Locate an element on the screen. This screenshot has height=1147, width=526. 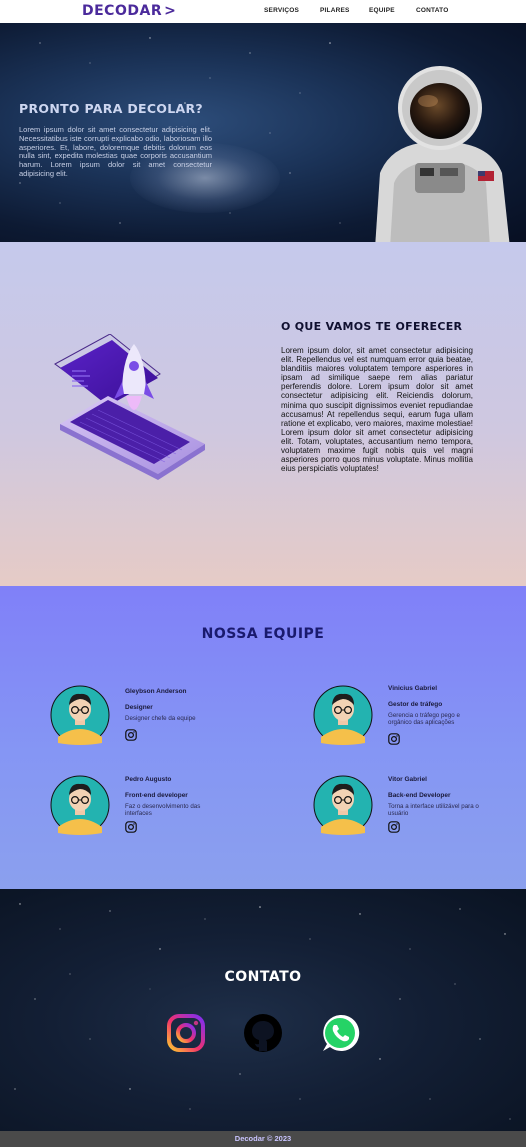
site-footer: Decodar © 2023 is located at coordinates (263, 1139).